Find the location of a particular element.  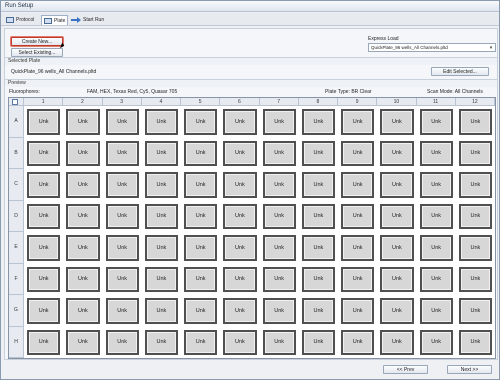

select-all-checkbox is located at coordinates (15, 102).